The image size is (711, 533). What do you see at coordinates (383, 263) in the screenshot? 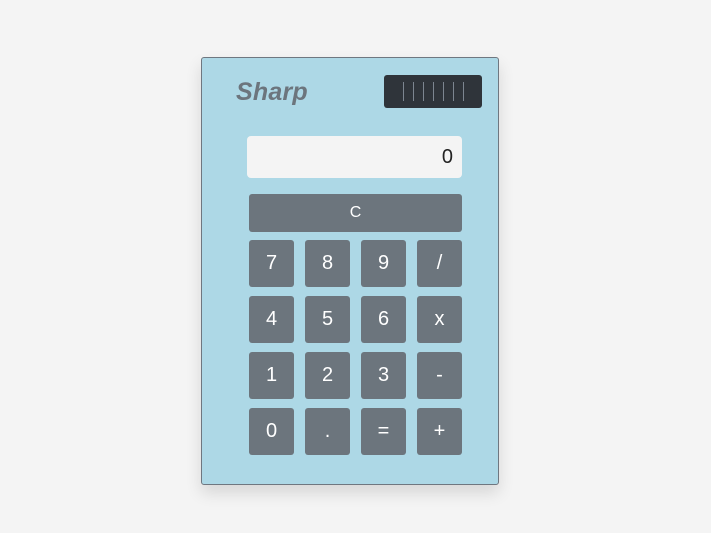
I see `digit-9-button: 9` at bounding box center [383, 263].